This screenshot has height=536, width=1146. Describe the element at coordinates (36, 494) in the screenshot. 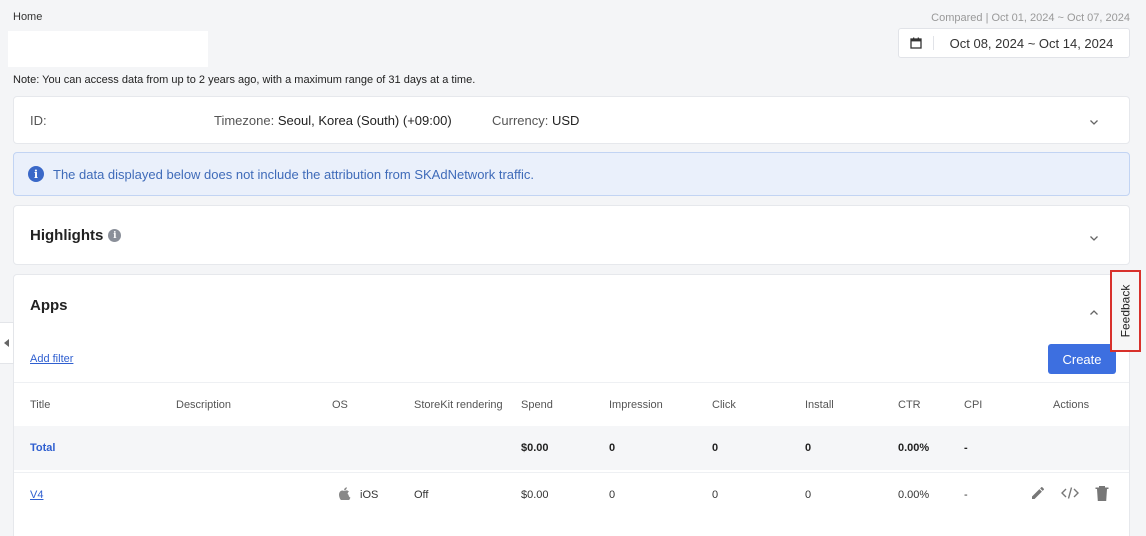

I see `app-title-link: V4` at that location.